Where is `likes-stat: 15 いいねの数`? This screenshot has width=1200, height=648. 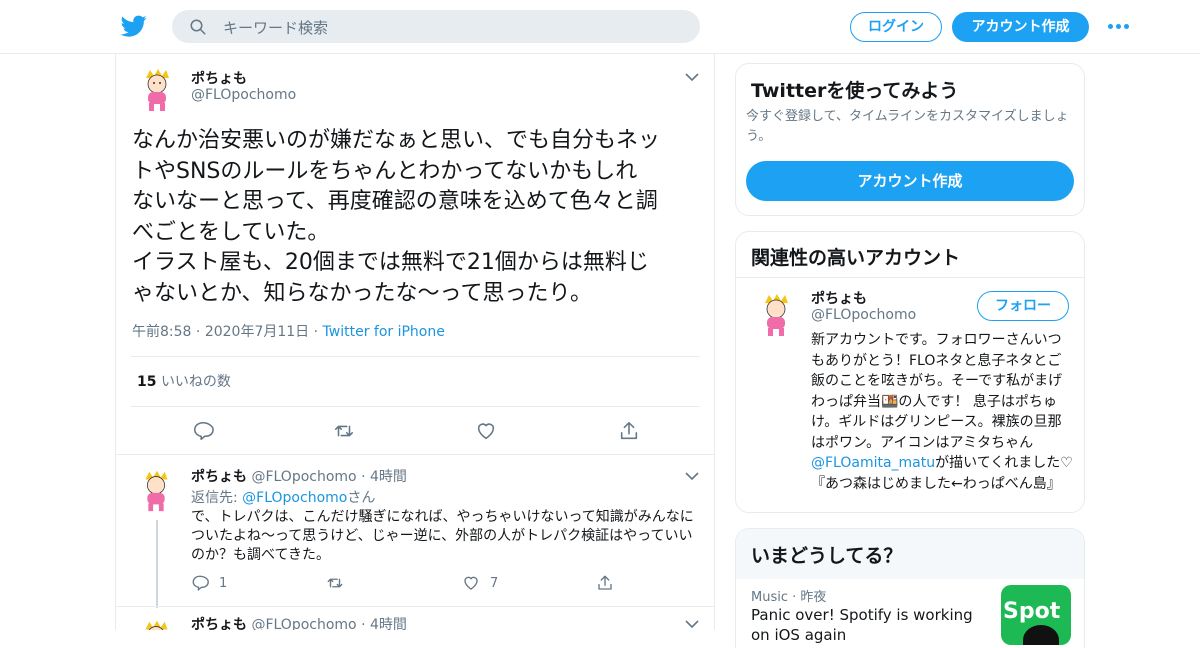
likes-stat: 15 いいねの数 is located at coordinates (184, 381).